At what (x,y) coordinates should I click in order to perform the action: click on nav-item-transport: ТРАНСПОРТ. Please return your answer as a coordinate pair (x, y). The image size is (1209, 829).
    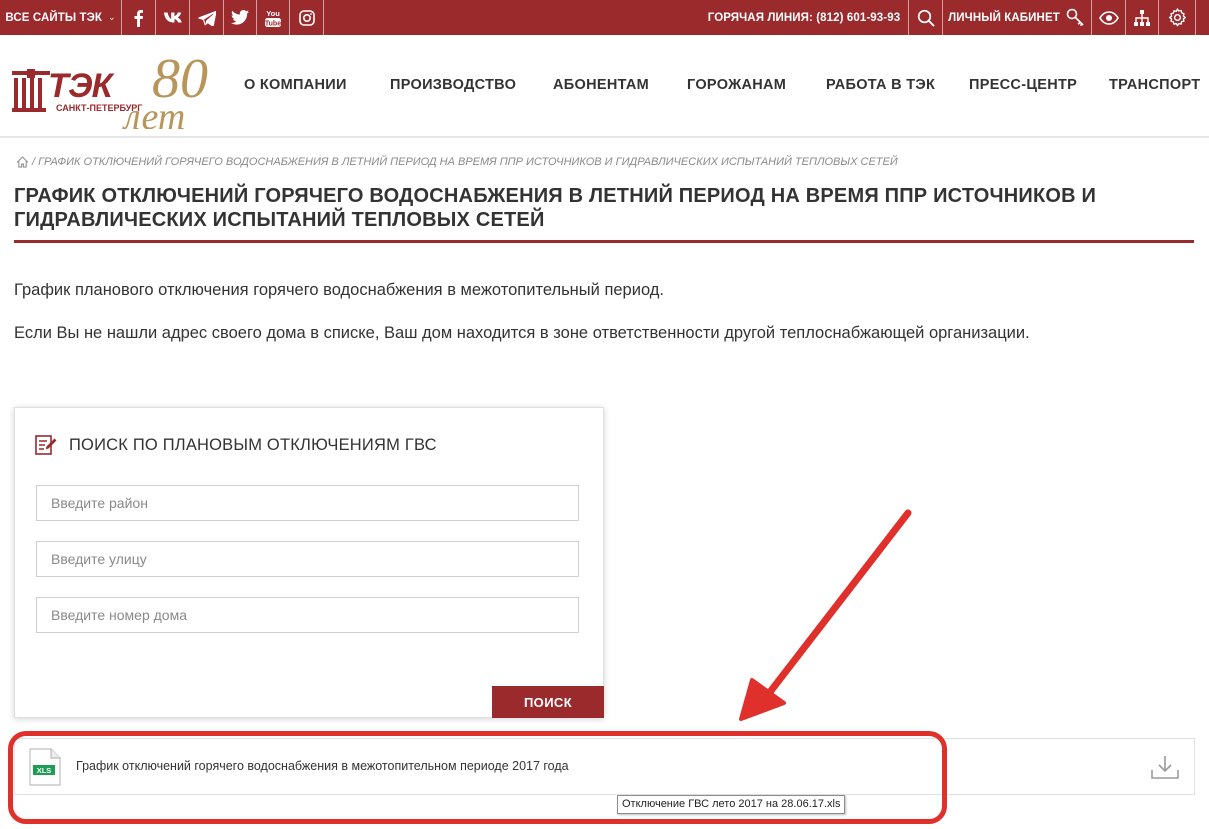
    Looking at the image, I should click on (1154, 85).